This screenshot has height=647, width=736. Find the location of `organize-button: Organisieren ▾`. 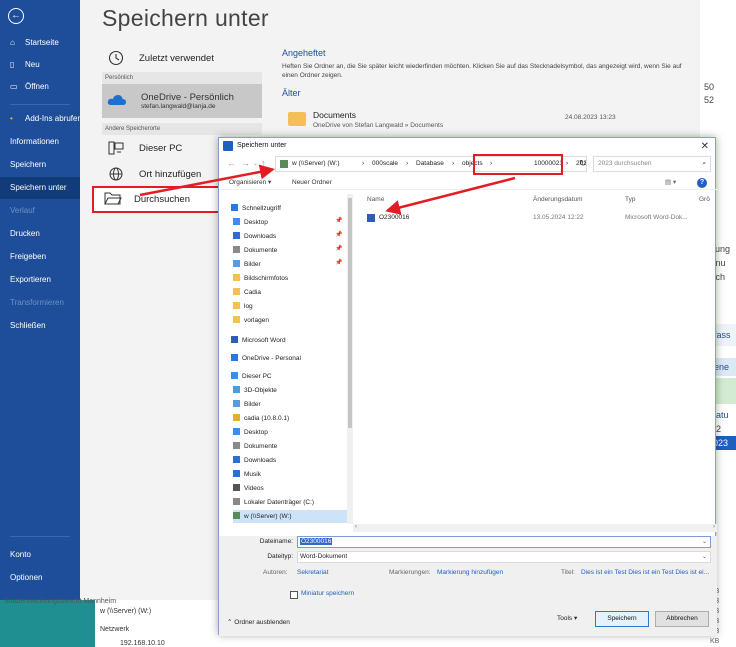

organize-button: Organisieren ▾ is located at coordinates (250, 183).